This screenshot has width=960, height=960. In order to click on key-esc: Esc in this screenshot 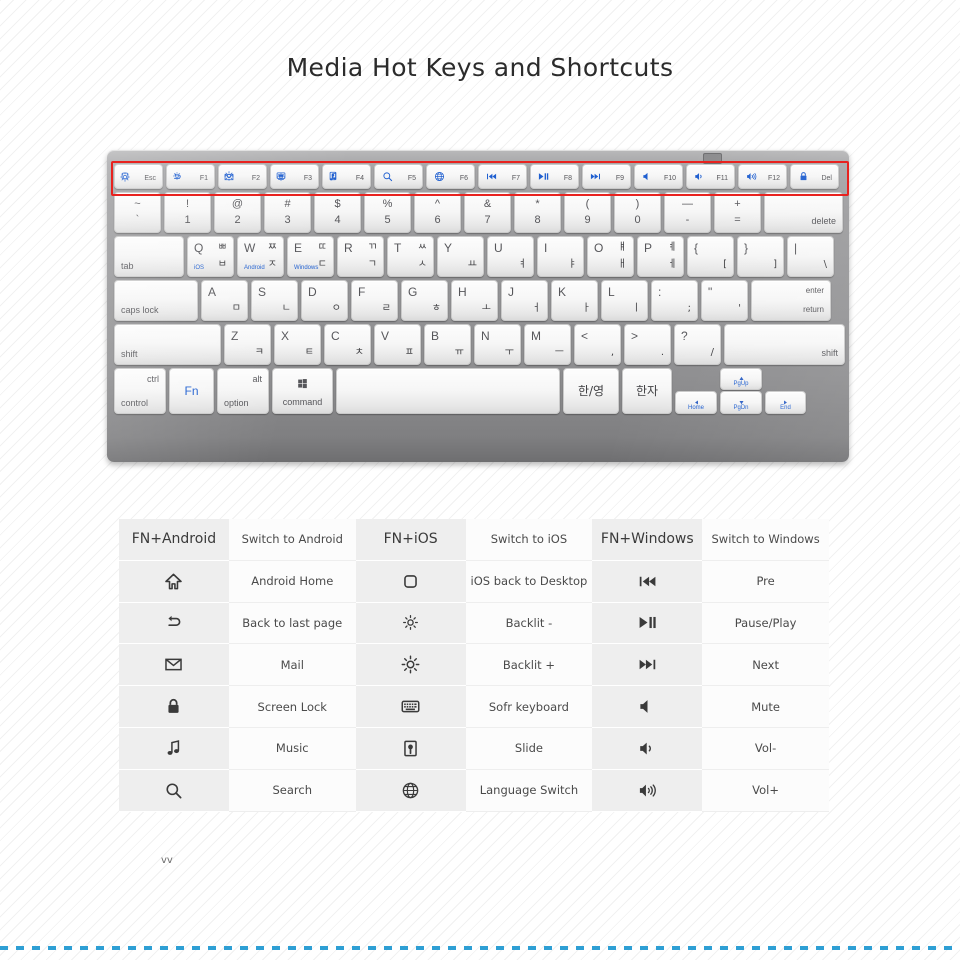, I will do `click(138, 176)`.